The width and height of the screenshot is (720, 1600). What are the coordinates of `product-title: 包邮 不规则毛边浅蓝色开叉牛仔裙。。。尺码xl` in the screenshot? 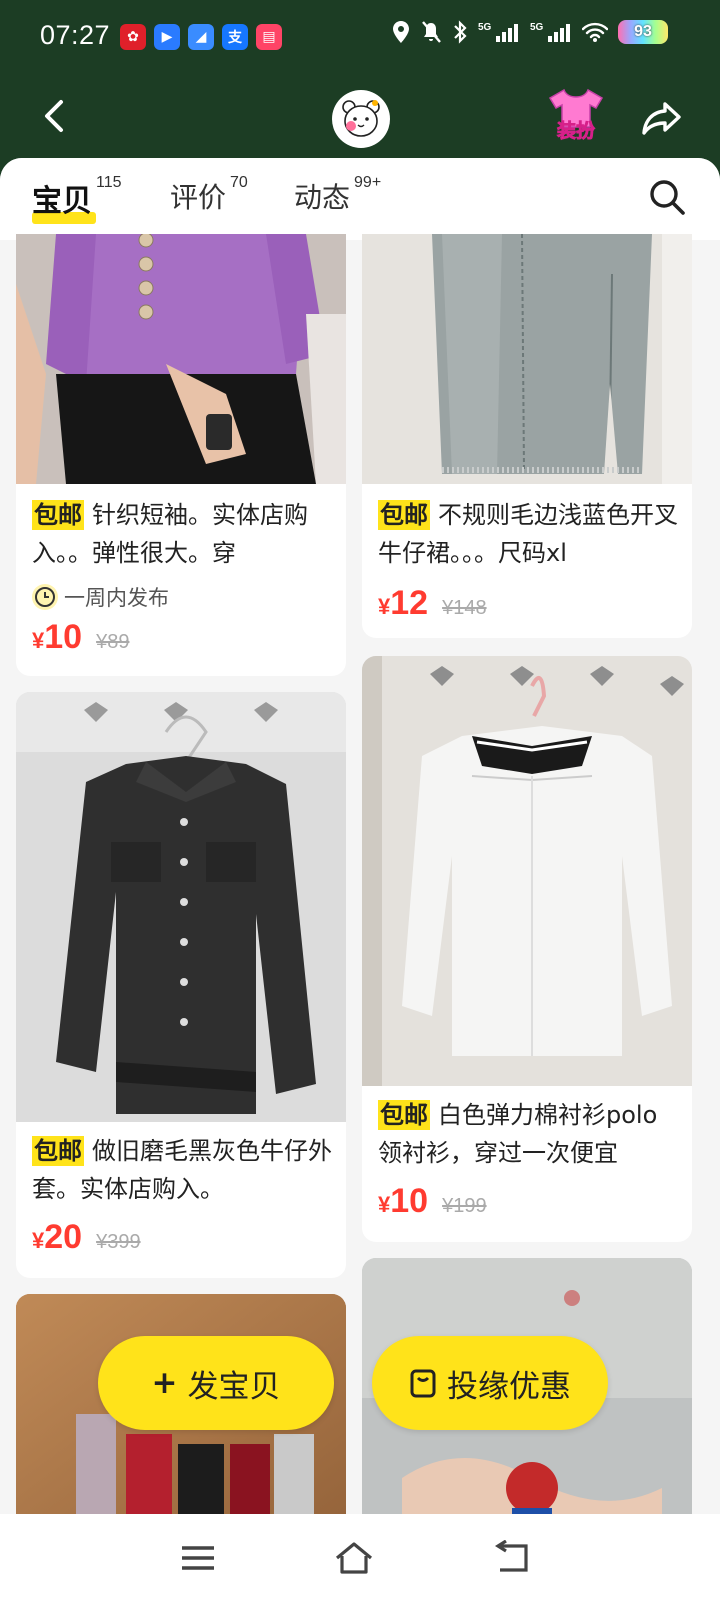 It's located at (528, 534).